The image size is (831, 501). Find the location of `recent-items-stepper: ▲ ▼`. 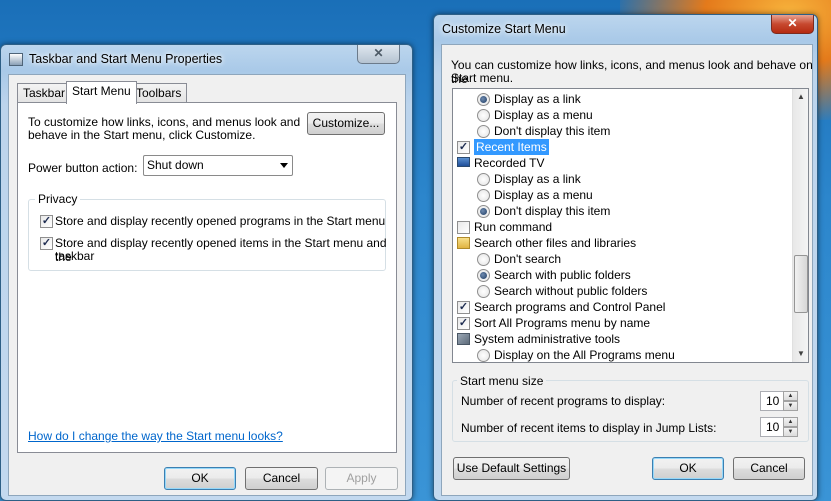

recent-items-stepper: ▲ ▼ is located at coordinates (790, 427).